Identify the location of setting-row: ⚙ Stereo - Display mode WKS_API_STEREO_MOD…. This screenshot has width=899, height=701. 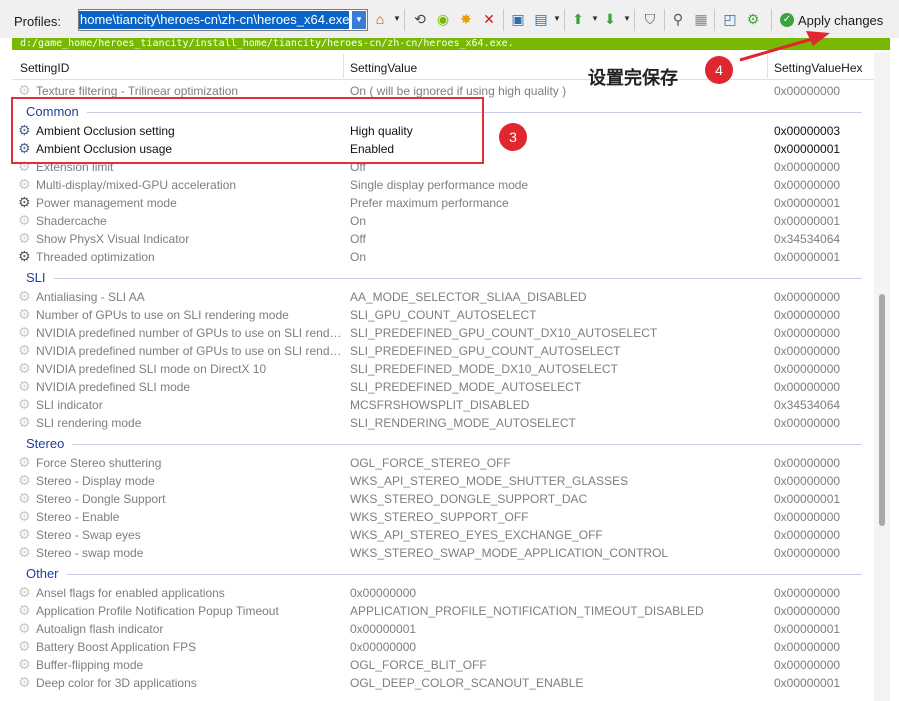
(443, 480).